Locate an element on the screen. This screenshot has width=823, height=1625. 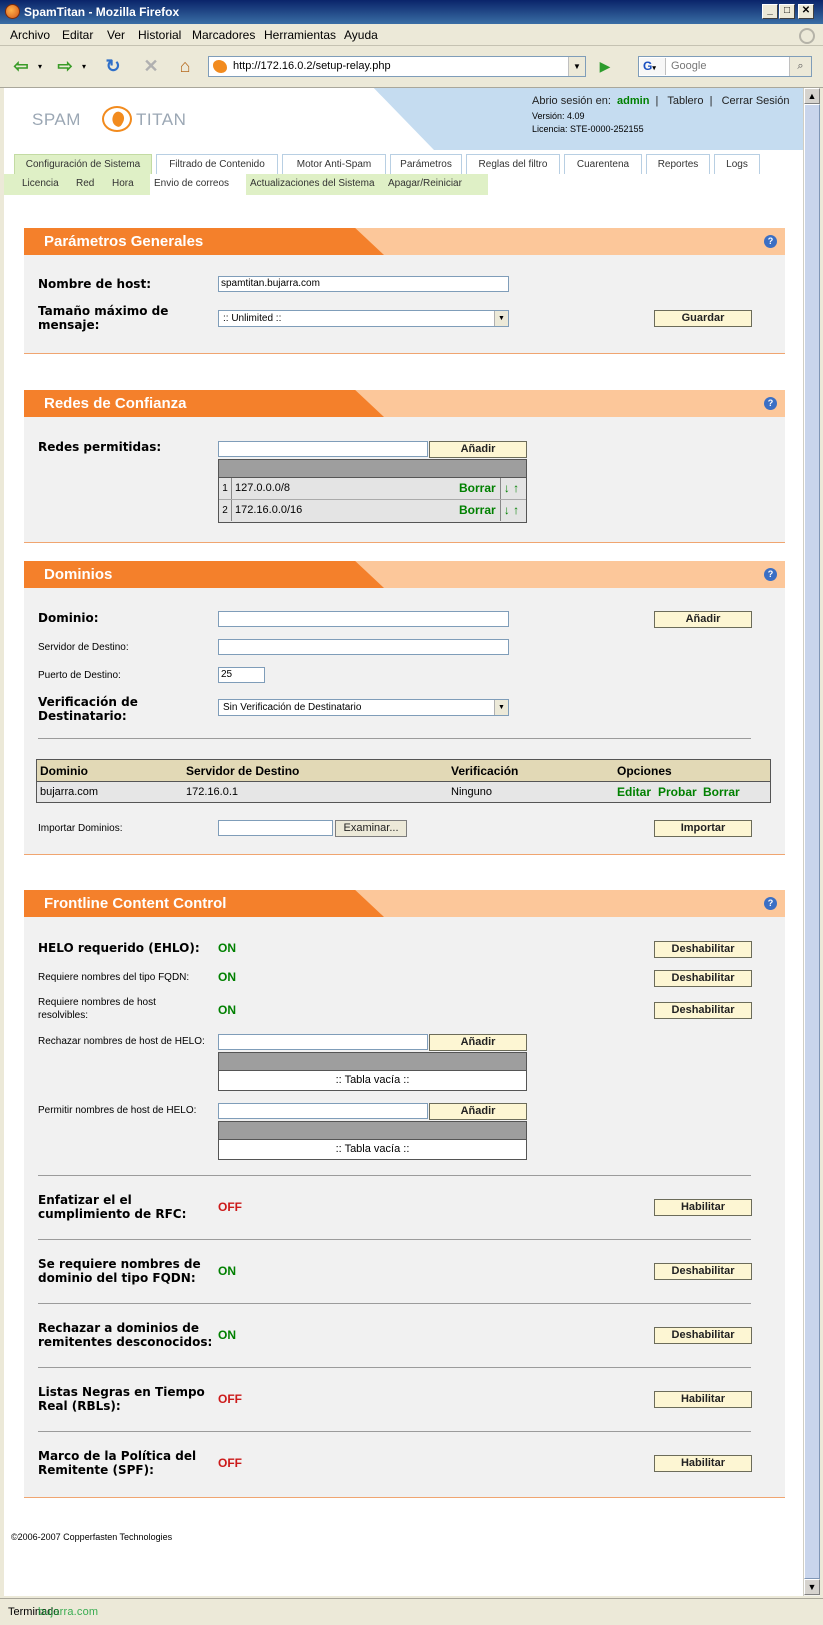
add-allow-helo-button: Añadir is located at coordinates (478, 1111).